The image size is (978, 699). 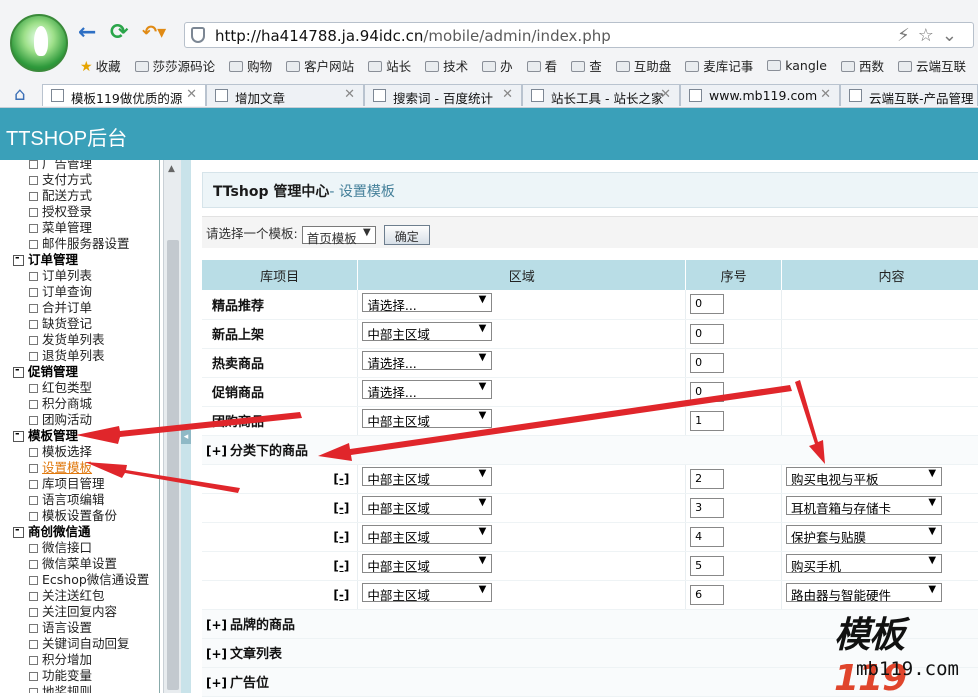 What do you see at coordinates (87, 33) in the screenshot?
I see `back-arrow-icon: ←` at bounding box center [87, 33].